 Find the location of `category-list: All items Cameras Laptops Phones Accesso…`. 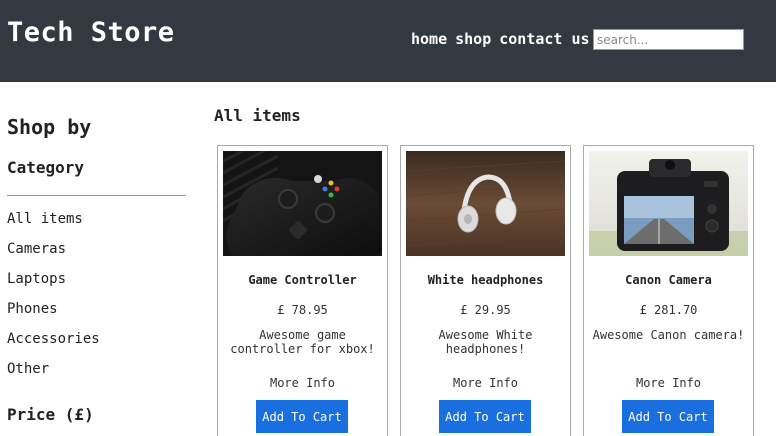

category-list: All items Cameras Laptops Phones Accesso… is located at coordinates (96, 299).